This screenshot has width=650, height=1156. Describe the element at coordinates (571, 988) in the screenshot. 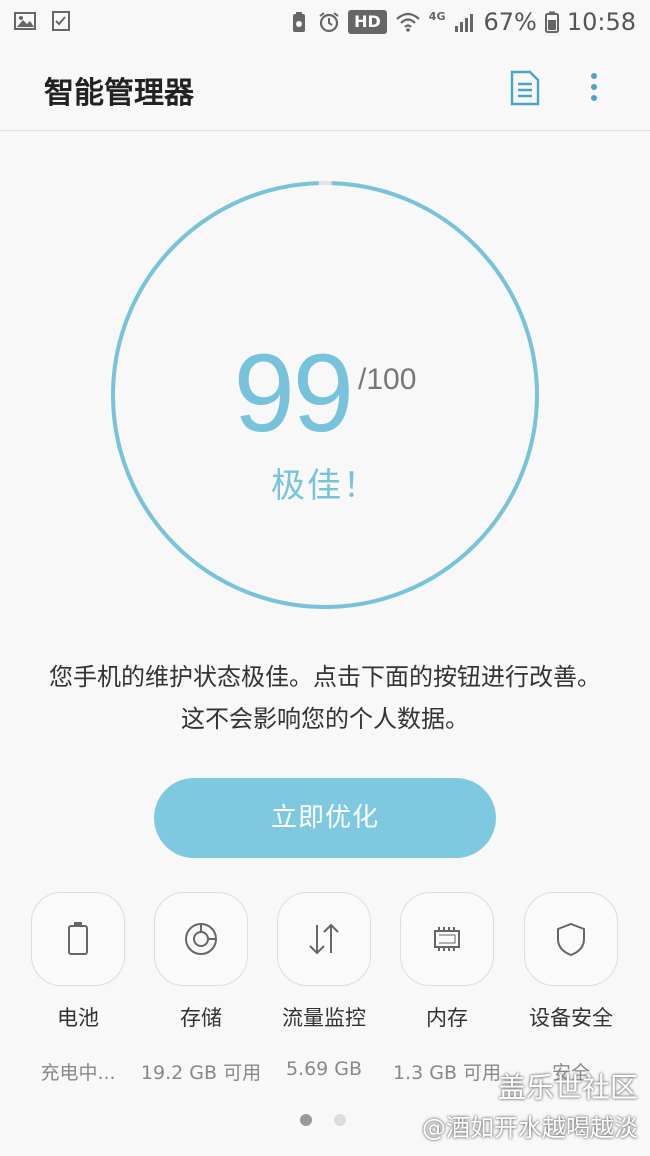

I see `category-device-security: 设备安全 安全` at that location.